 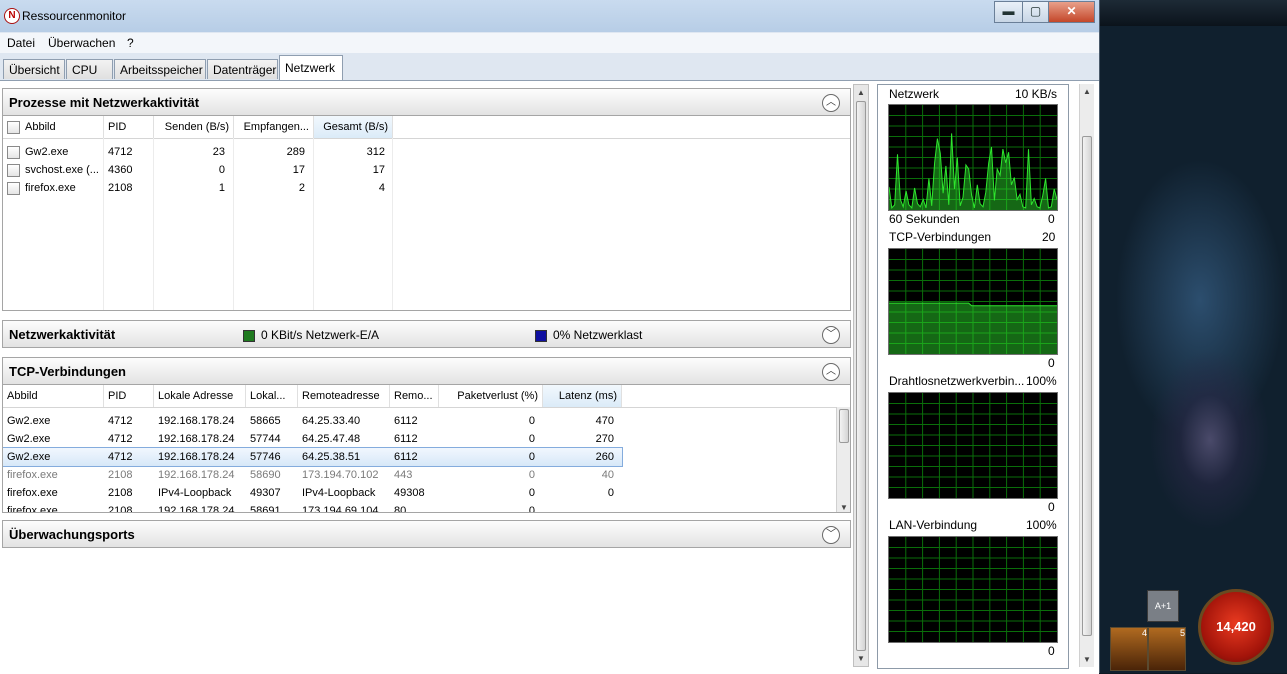 I want to click on chart-wireless-min: 0, so click(x=1051, y=507).